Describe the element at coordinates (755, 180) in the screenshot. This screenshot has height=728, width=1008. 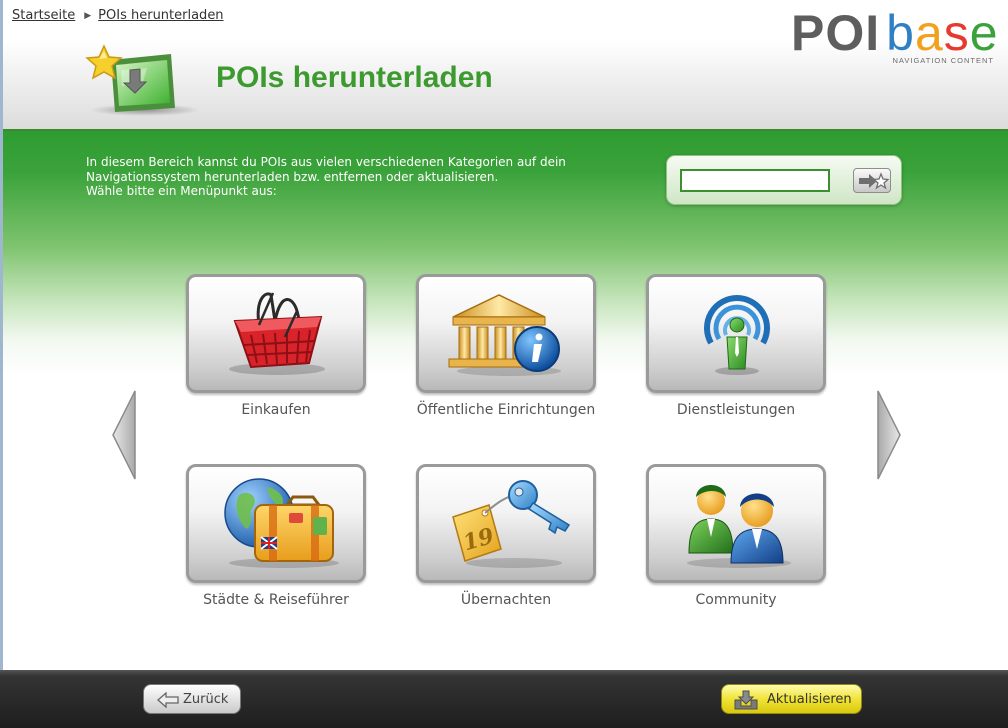
I see `search-input` at that location.